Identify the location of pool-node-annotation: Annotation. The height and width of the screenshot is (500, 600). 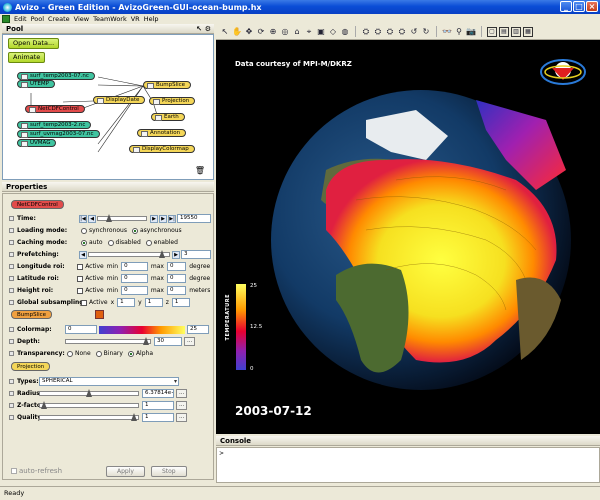
(162, 133).